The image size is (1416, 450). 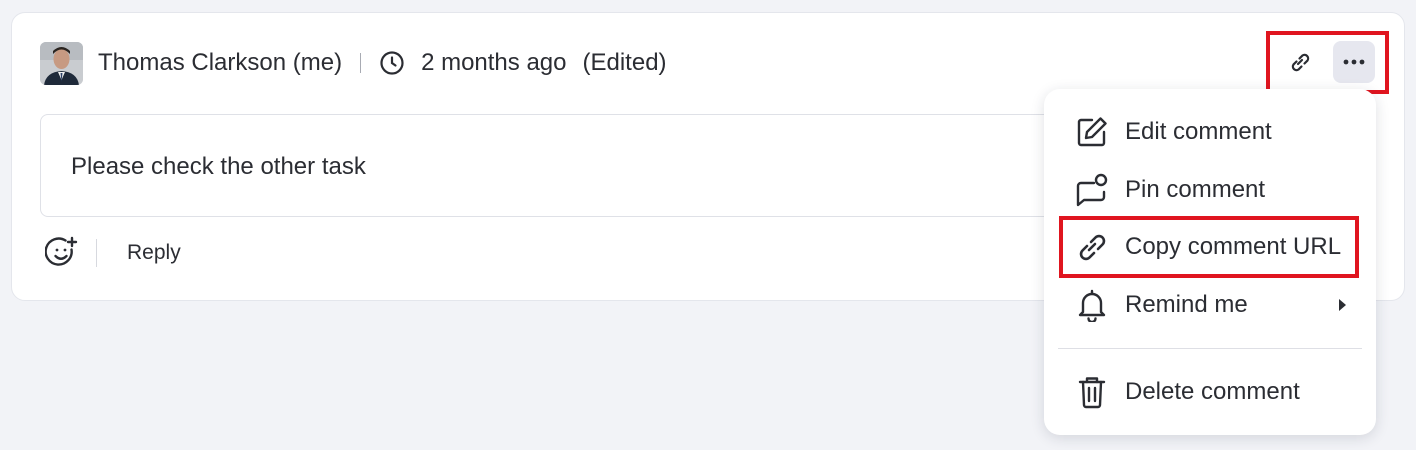 What do you see at coordinates (1210, 348) in the screenshot?
I see `menu-divider` at bounding box center [1210, 348].